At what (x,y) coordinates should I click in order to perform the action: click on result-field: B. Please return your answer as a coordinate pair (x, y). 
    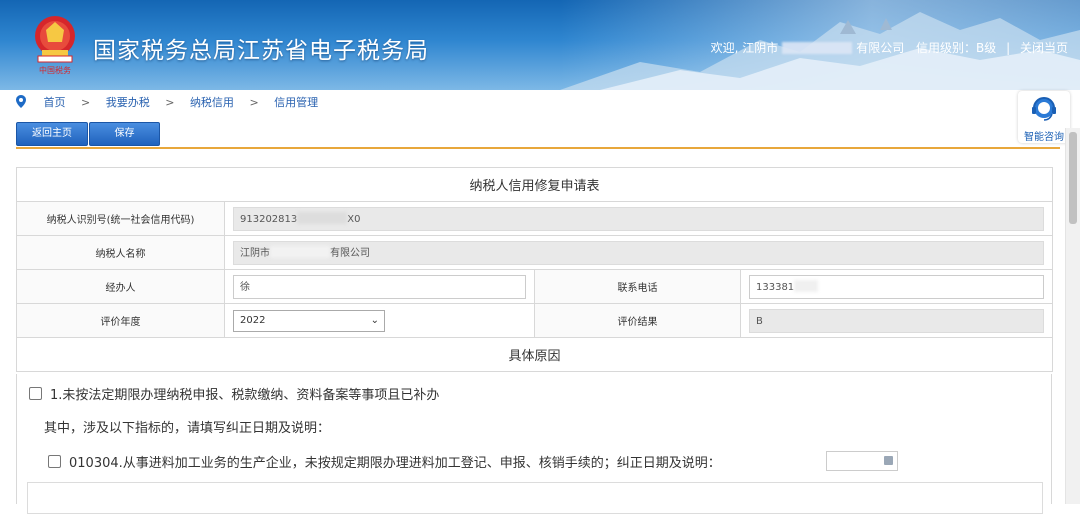
    Looking at the image, I should click on (897, 320).